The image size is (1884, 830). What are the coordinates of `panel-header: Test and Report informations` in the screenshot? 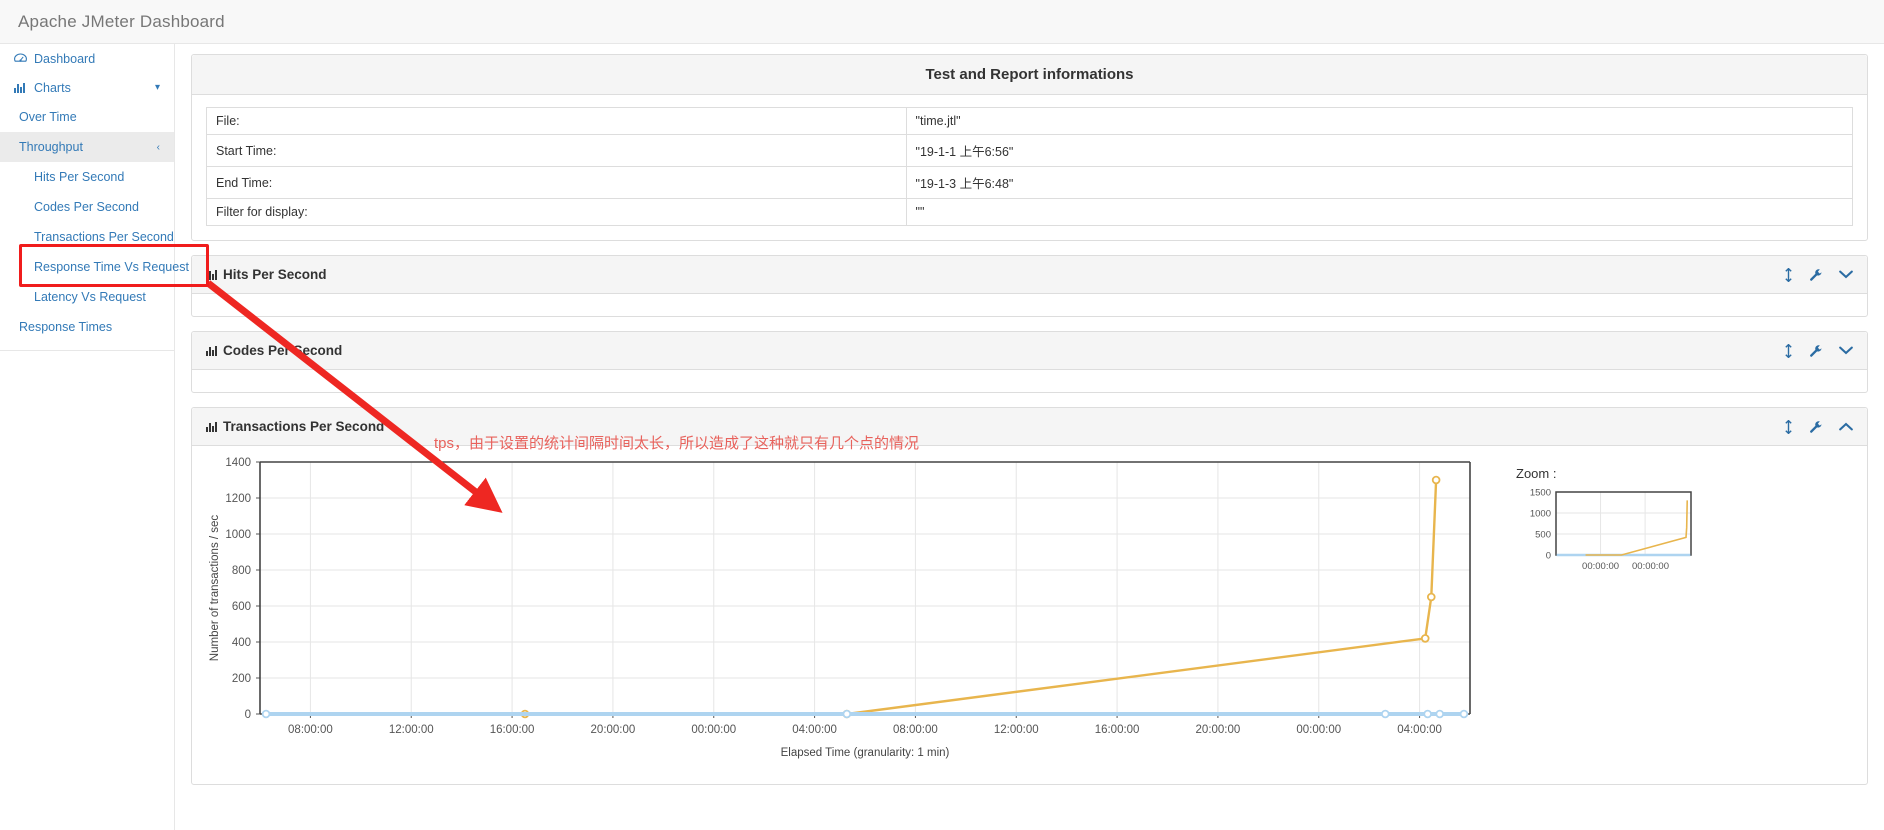 It's located at (1029, 75).